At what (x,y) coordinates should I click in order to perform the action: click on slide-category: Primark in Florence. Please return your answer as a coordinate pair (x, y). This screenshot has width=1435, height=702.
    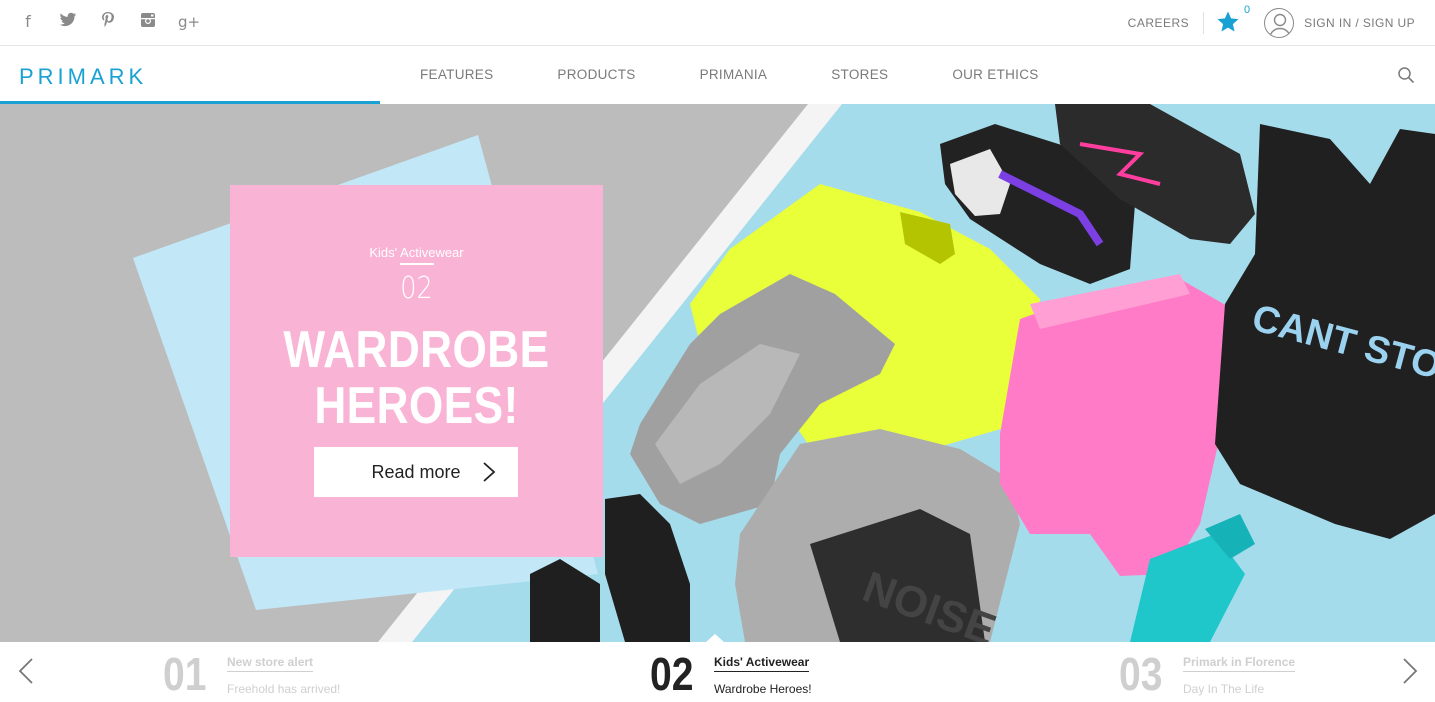
    Looking at the image, I should click on (1239, 663).